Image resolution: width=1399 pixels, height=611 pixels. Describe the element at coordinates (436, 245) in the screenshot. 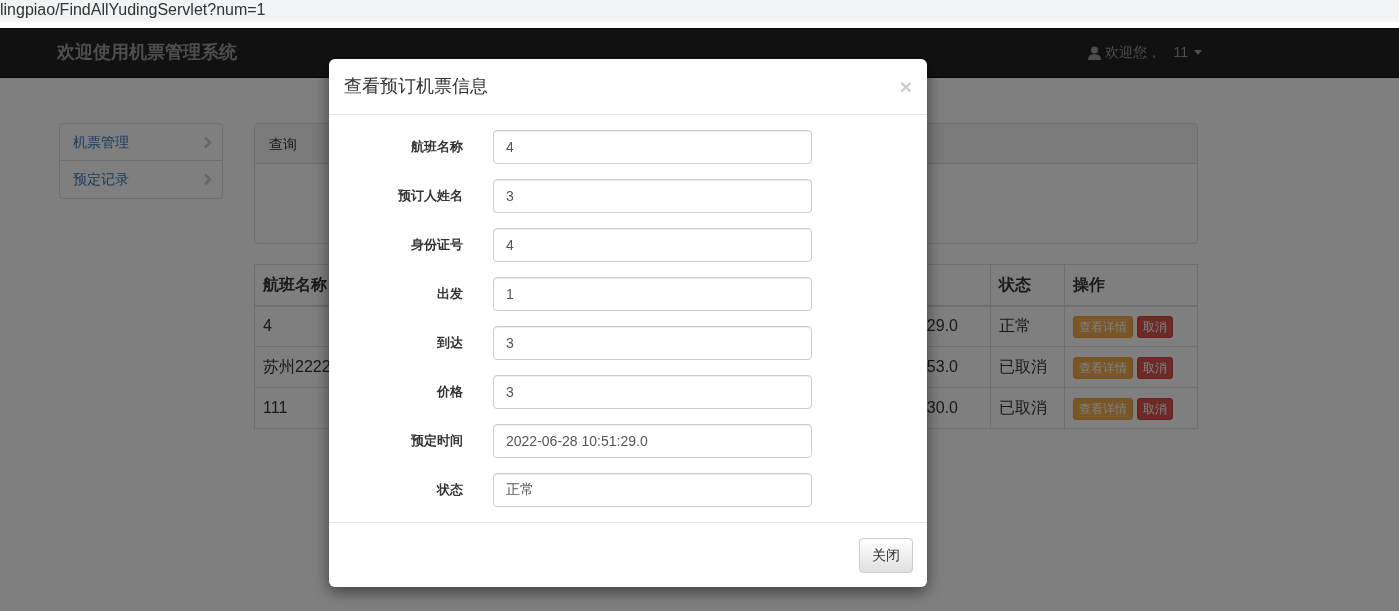

I see `field-label: 身份证号` at that location.